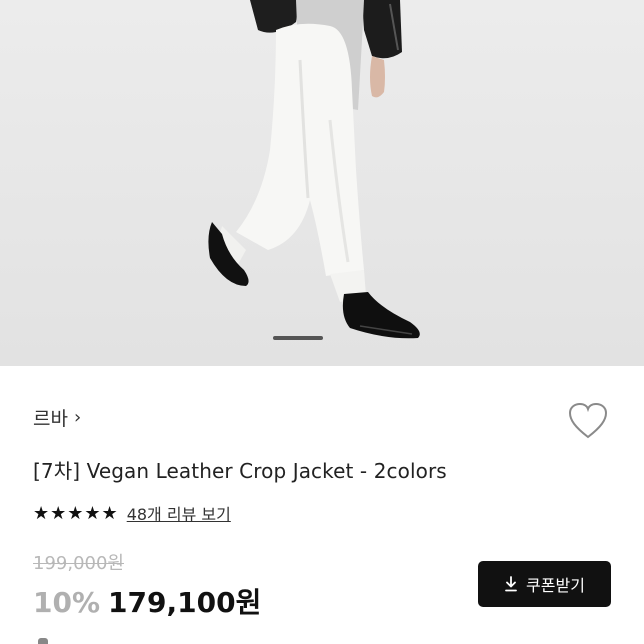 The width and height of the screenshot is (644, 644). Describe the element at coordinates (76, 513) in the screenshot. I see `rating-stars-icon: ★★★★★` at that location.